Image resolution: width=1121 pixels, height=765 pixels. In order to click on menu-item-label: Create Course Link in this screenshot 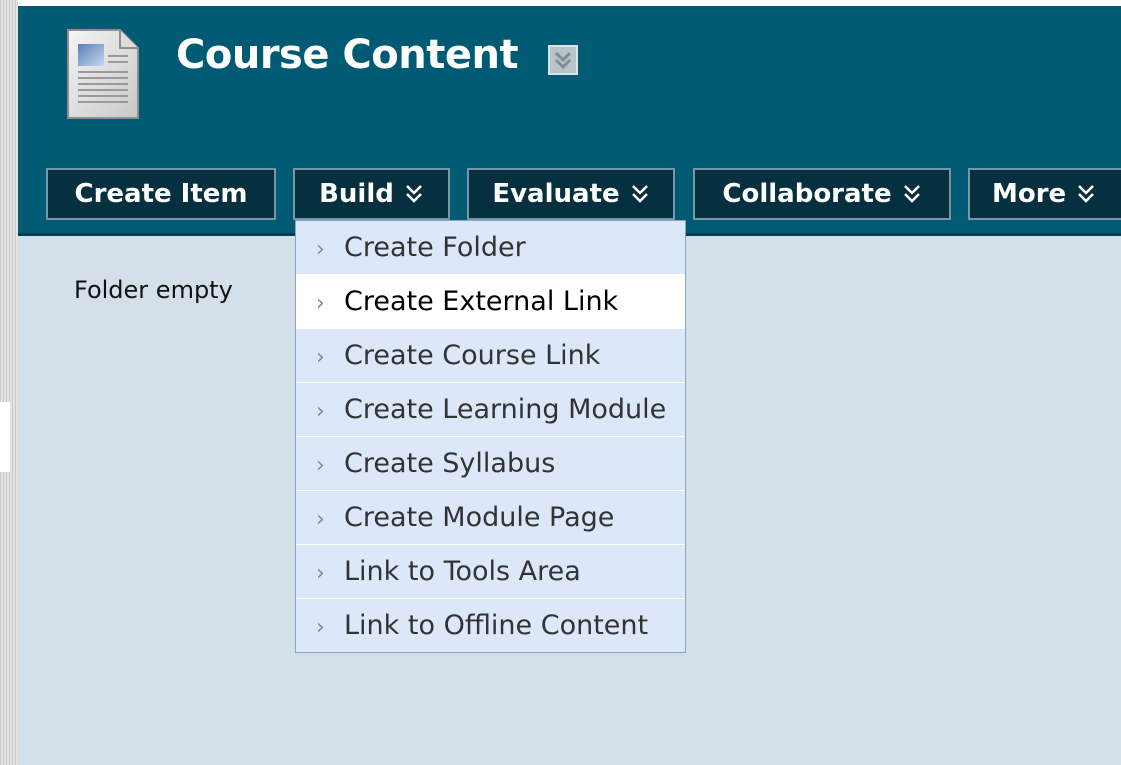, I will do `click(472, 355)`.